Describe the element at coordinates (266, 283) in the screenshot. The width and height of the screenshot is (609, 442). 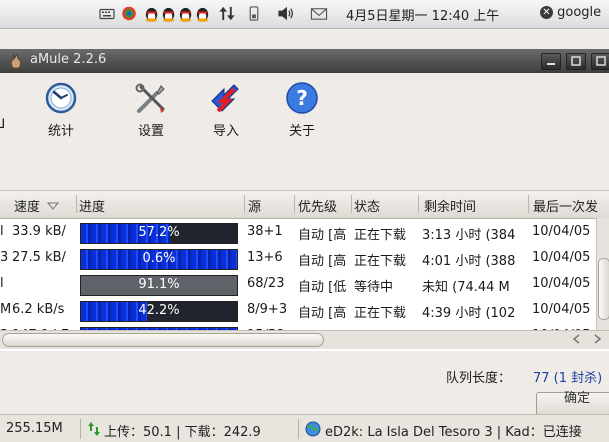
I see `row-sources: 68/23` at that location.